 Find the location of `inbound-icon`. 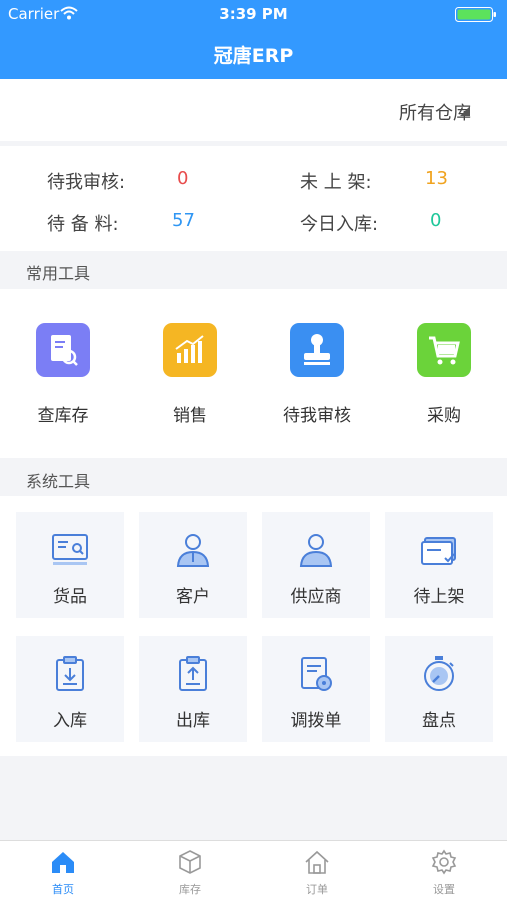

inbound-icon is located at coordinates (70, 673).